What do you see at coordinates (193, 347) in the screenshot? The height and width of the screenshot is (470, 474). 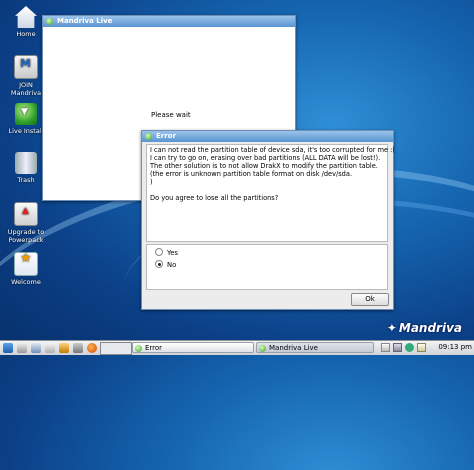 I see `taskbar-item-error: Error` at bounding box center [193, 347].